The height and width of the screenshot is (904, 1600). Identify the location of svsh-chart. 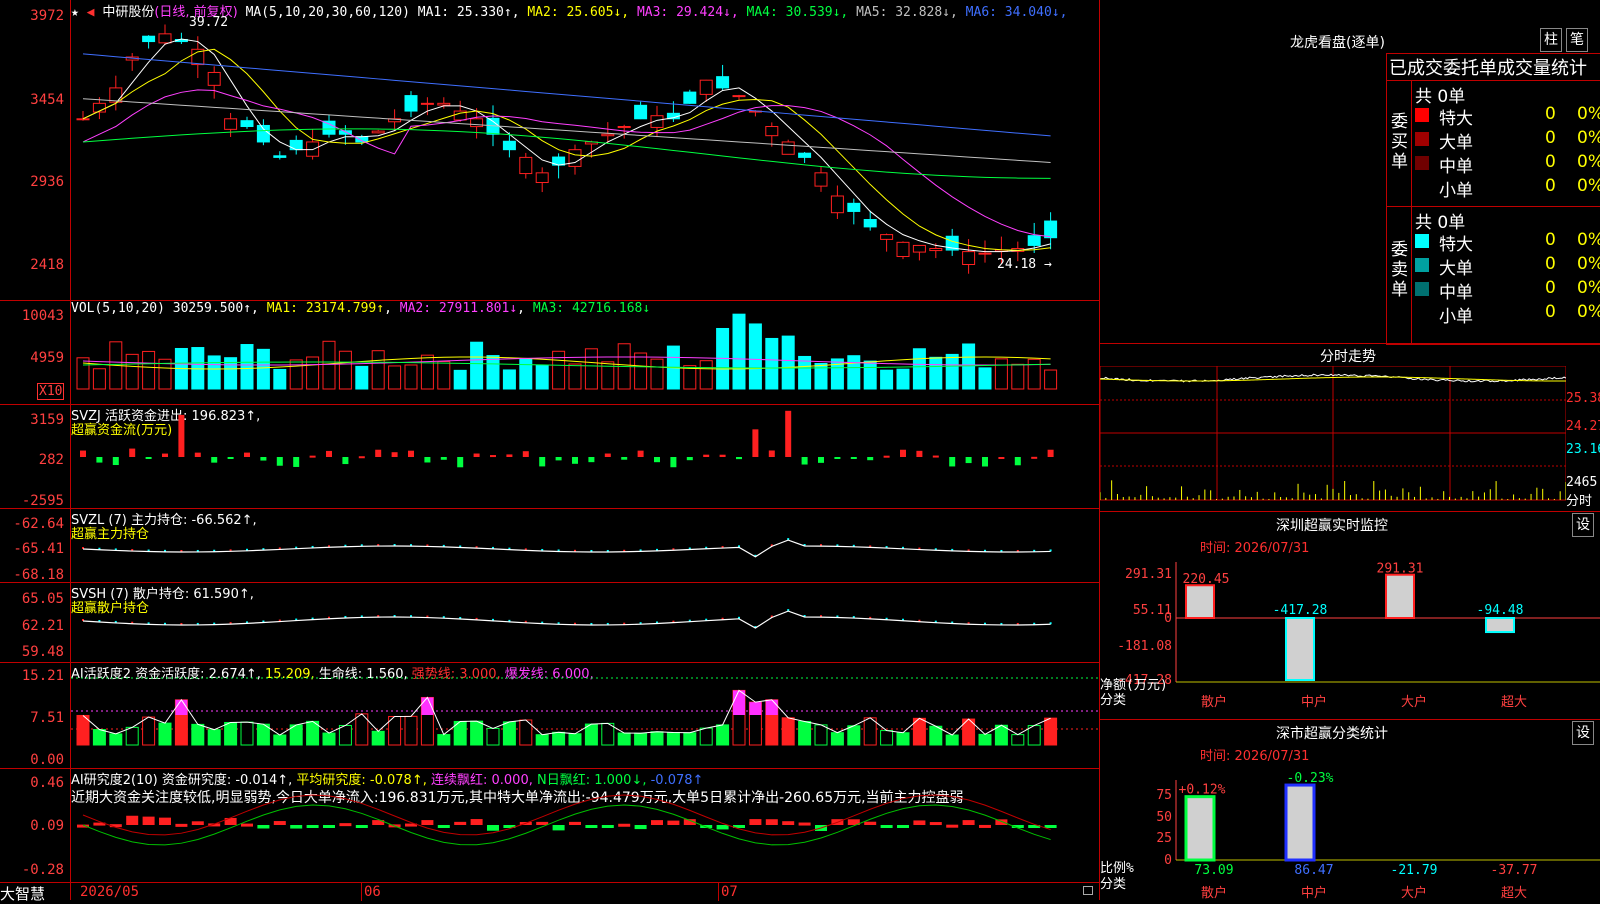
(567, 619).